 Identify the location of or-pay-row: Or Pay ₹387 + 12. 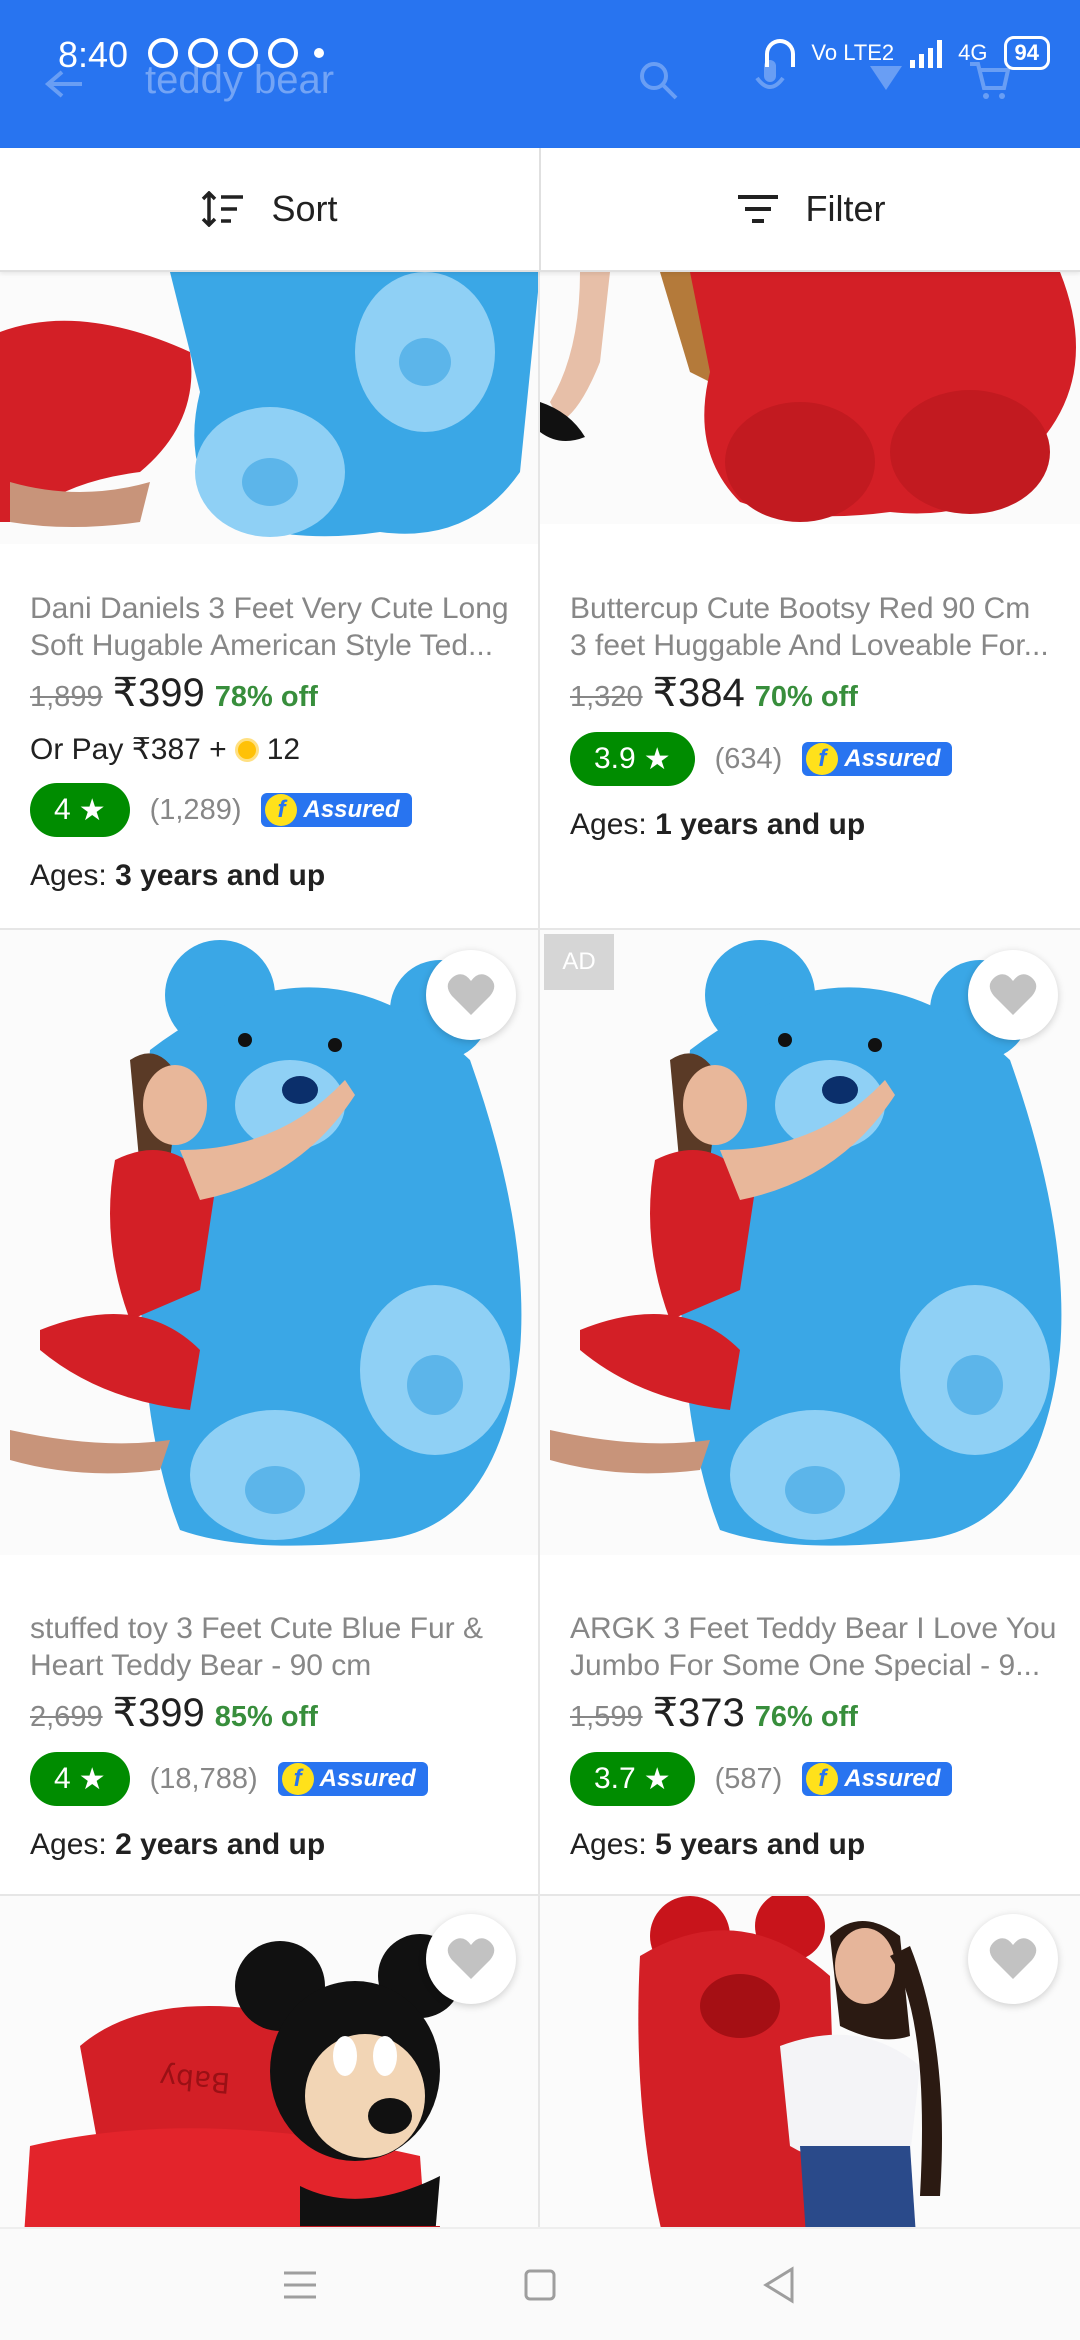
(275, 749).